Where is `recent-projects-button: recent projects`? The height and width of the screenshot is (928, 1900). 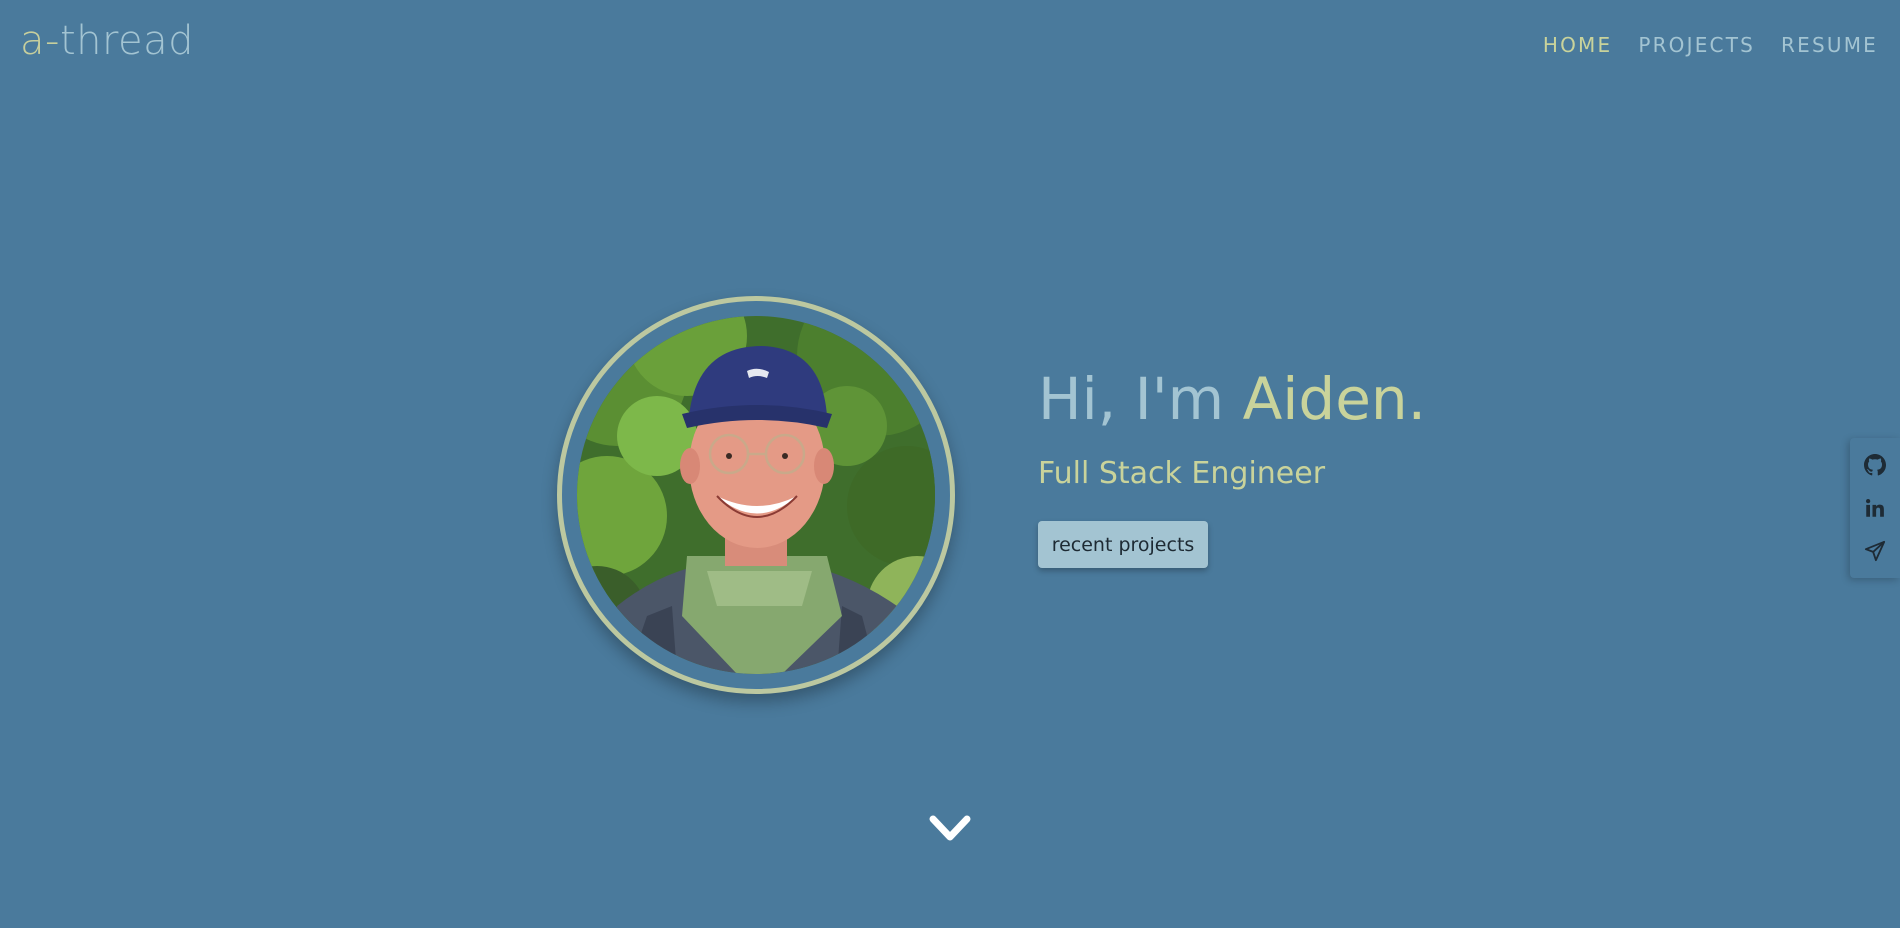 recent-projects-button: recent projects is located at coordinates (1123, 544).